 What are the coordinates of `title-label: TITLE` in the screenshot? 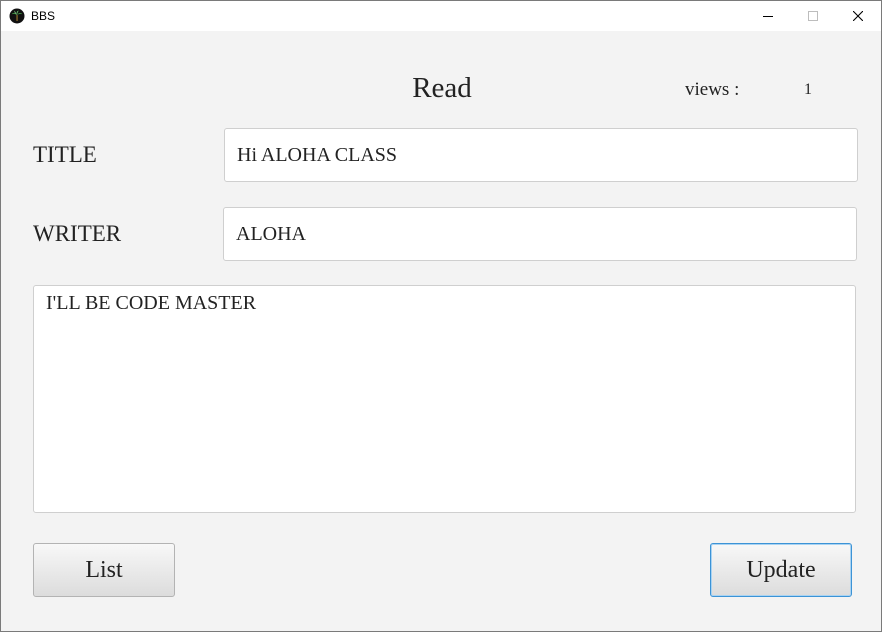 It's located at (65, 154).